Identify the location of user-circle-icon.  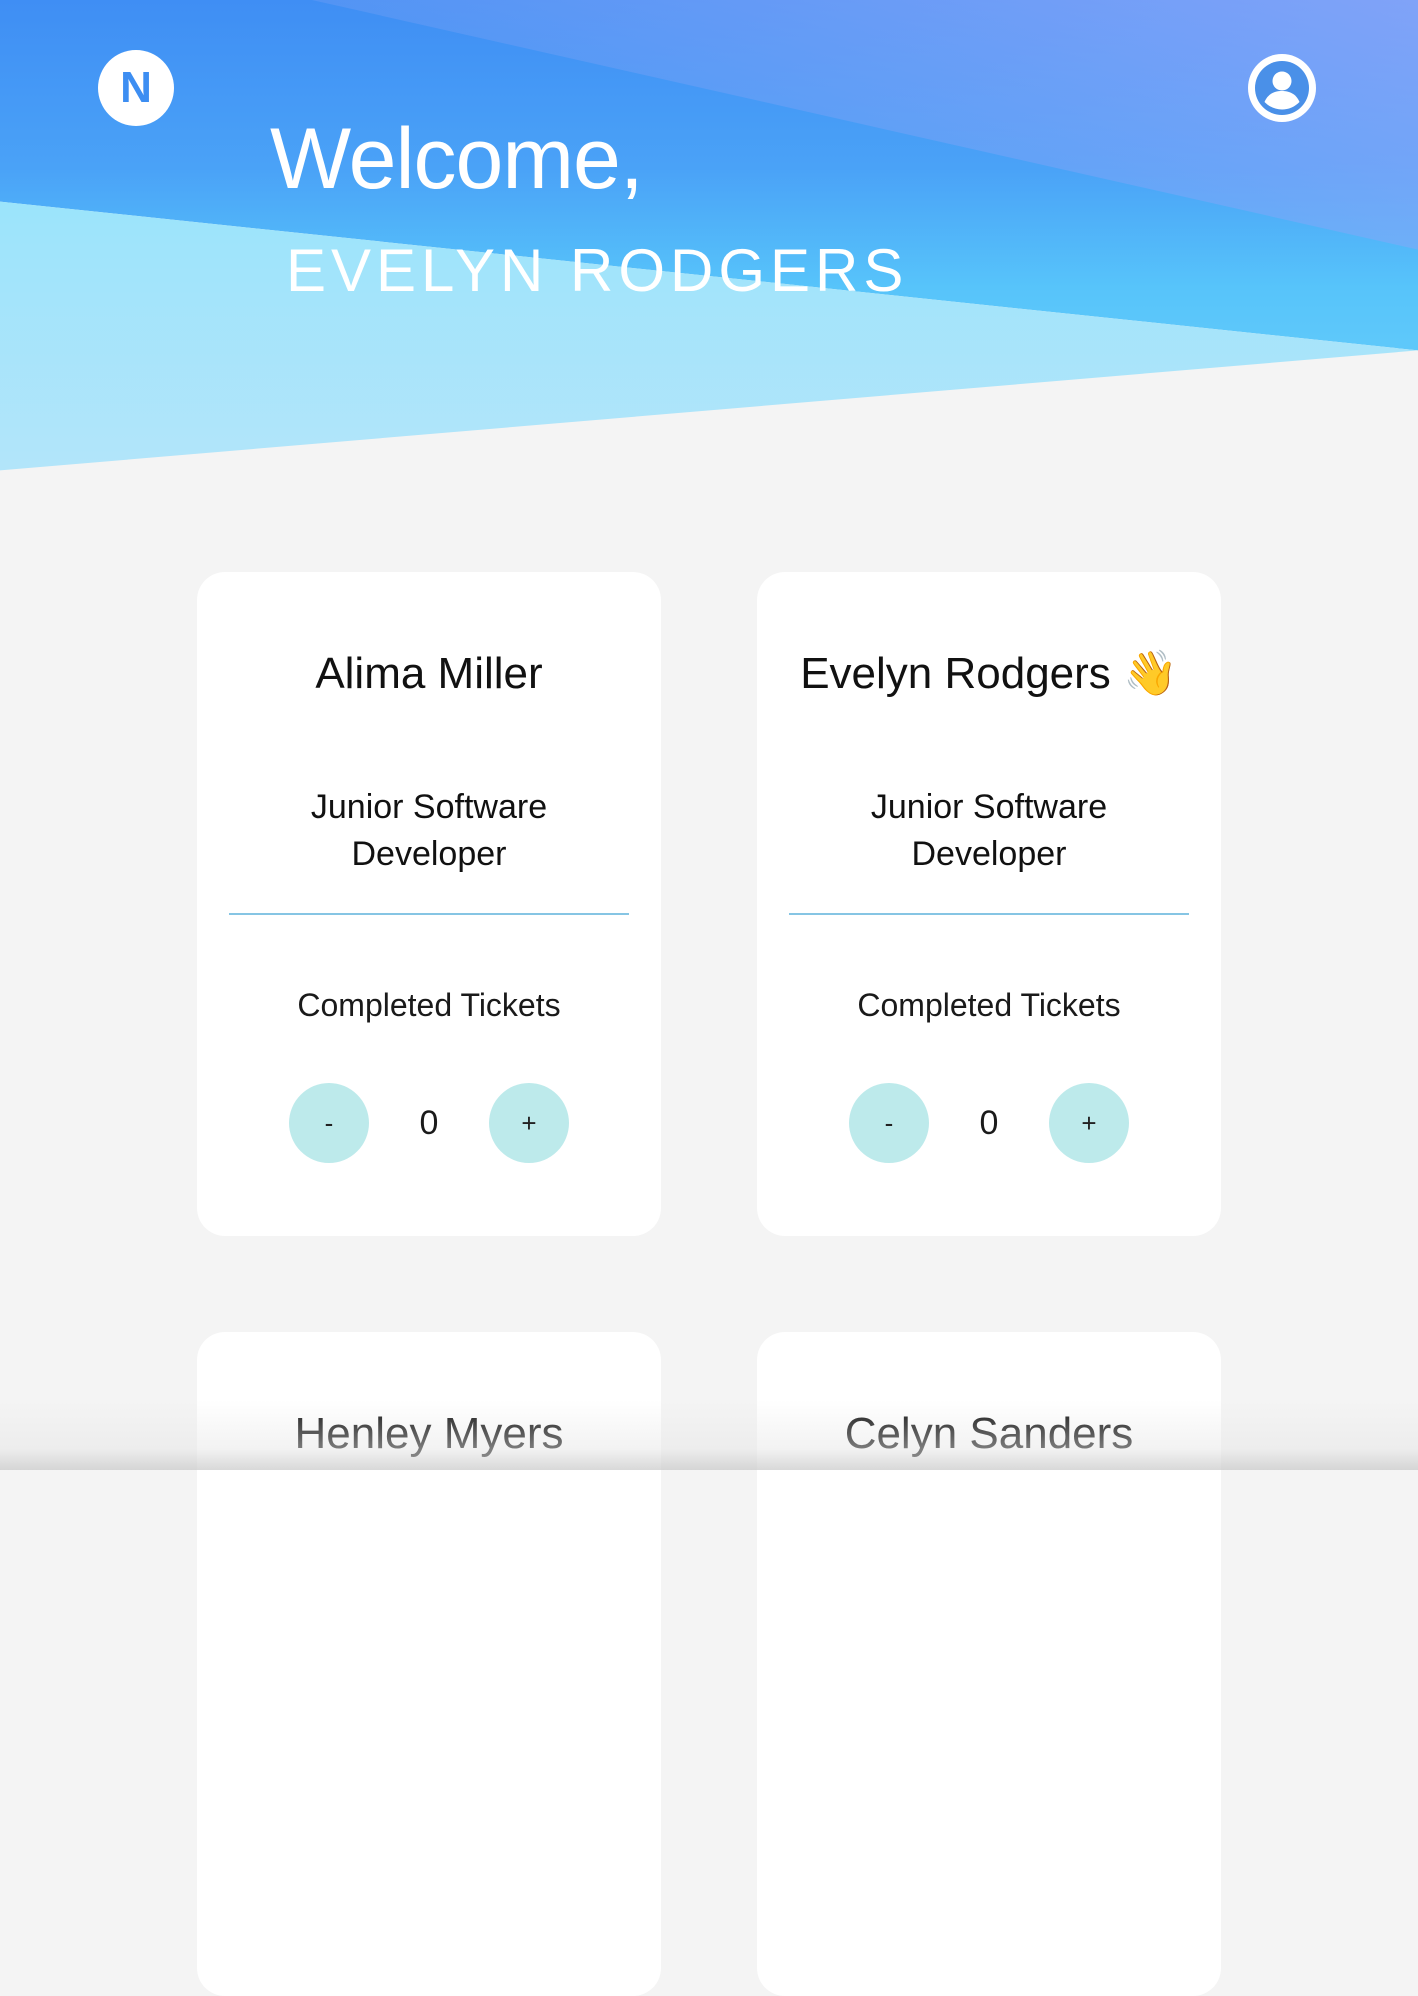
(1282, 88).